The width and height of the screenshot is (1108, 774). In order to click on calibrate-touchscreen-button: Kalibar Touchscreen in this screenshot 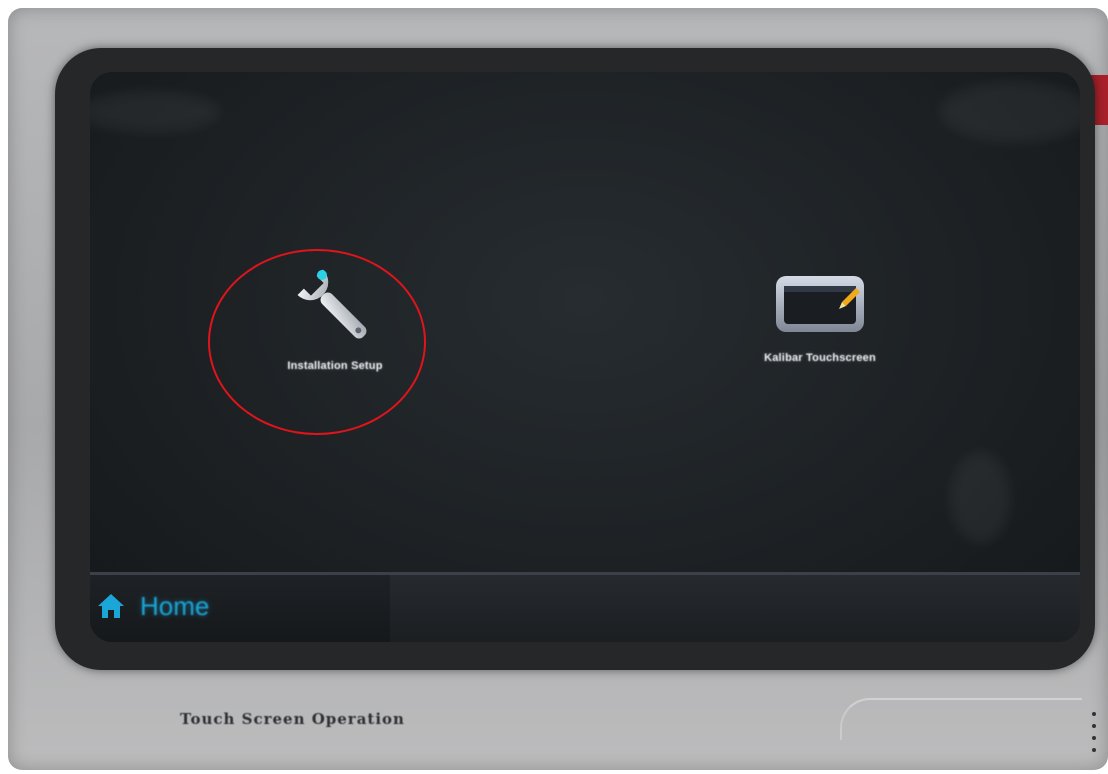, I will do `click(820, 337)`.